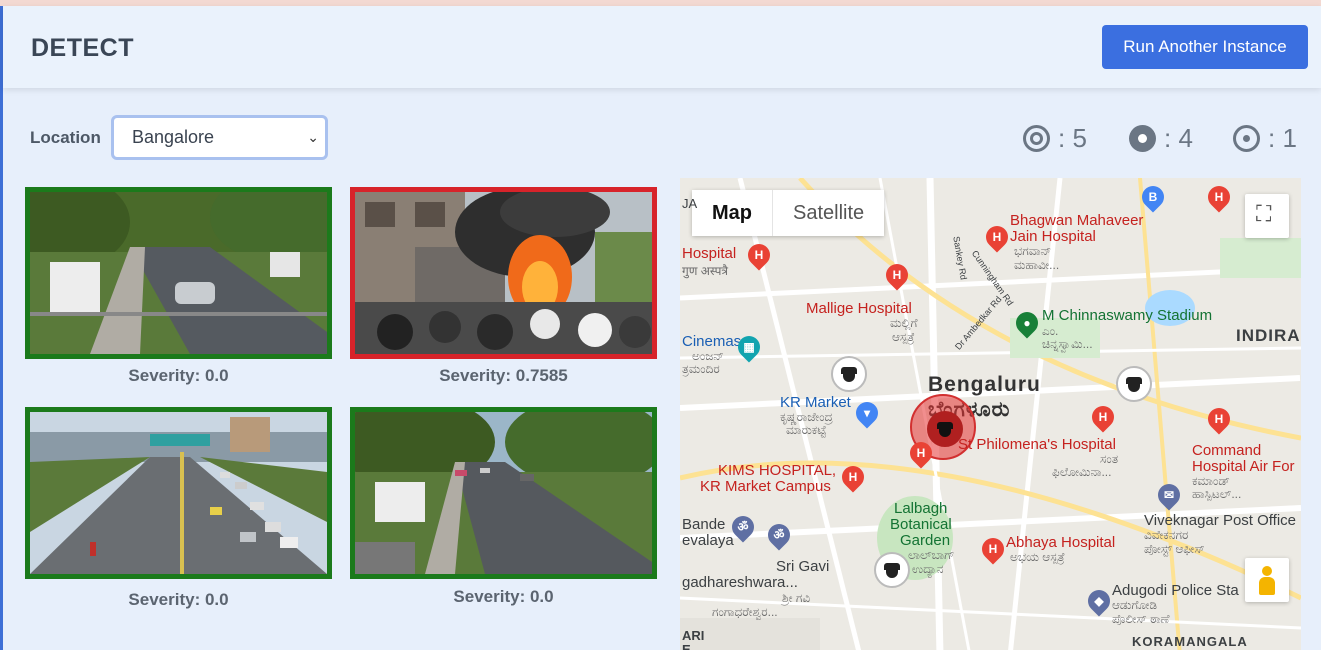 This screenshot has width=1321, height=650. Describe the element at coordinates (686, 646) in the screenshot. I see `map-label-e: E` at that location.